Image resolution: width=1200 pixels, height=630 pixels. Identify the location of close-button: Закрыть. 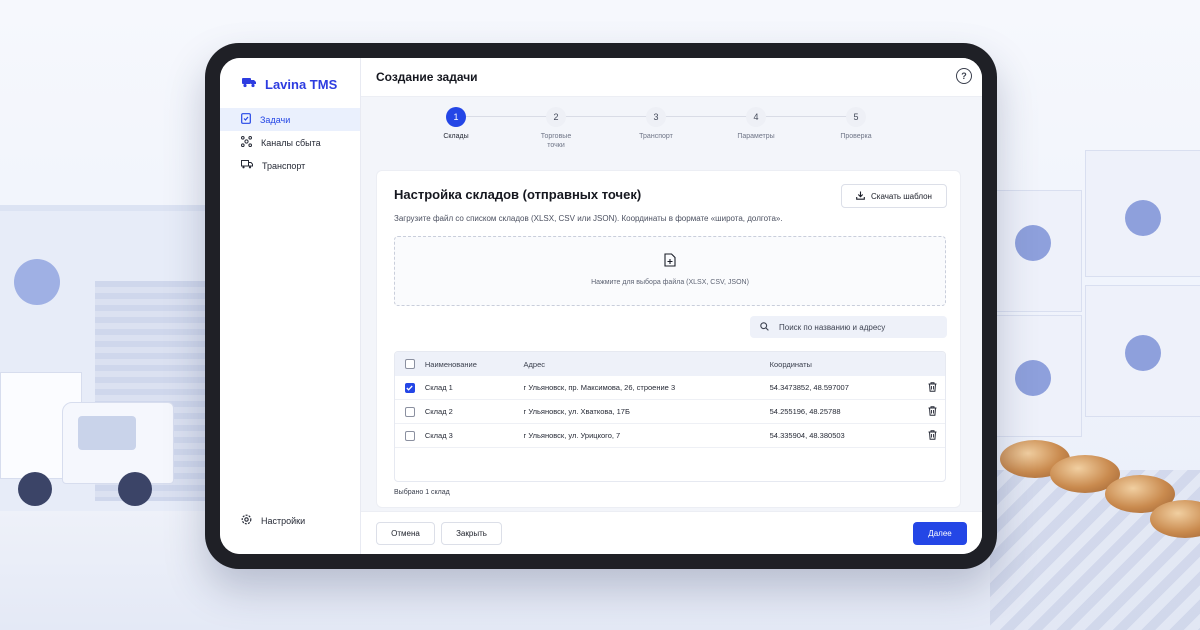
(471, 533).